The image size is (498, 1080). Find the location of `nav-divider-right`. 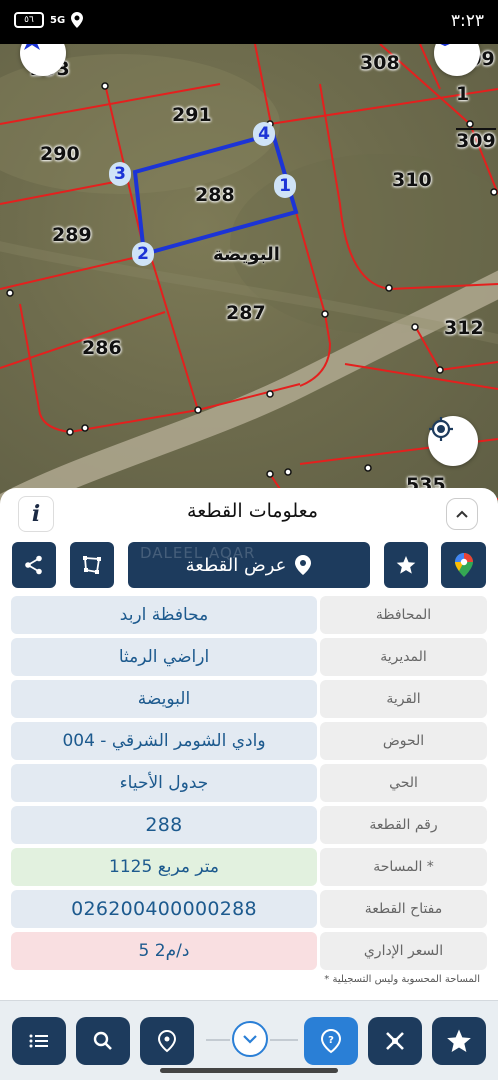

nav-divider-right is located at coordinates (284, 1040).